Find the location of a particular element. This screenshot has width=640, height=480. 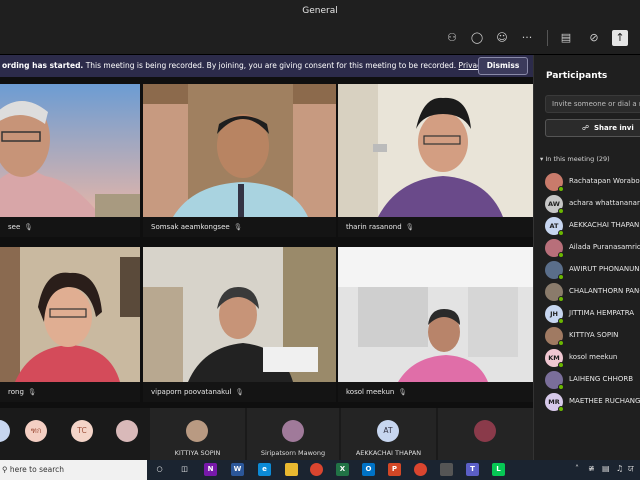

folder-icon is located at coordinates (291, 469).